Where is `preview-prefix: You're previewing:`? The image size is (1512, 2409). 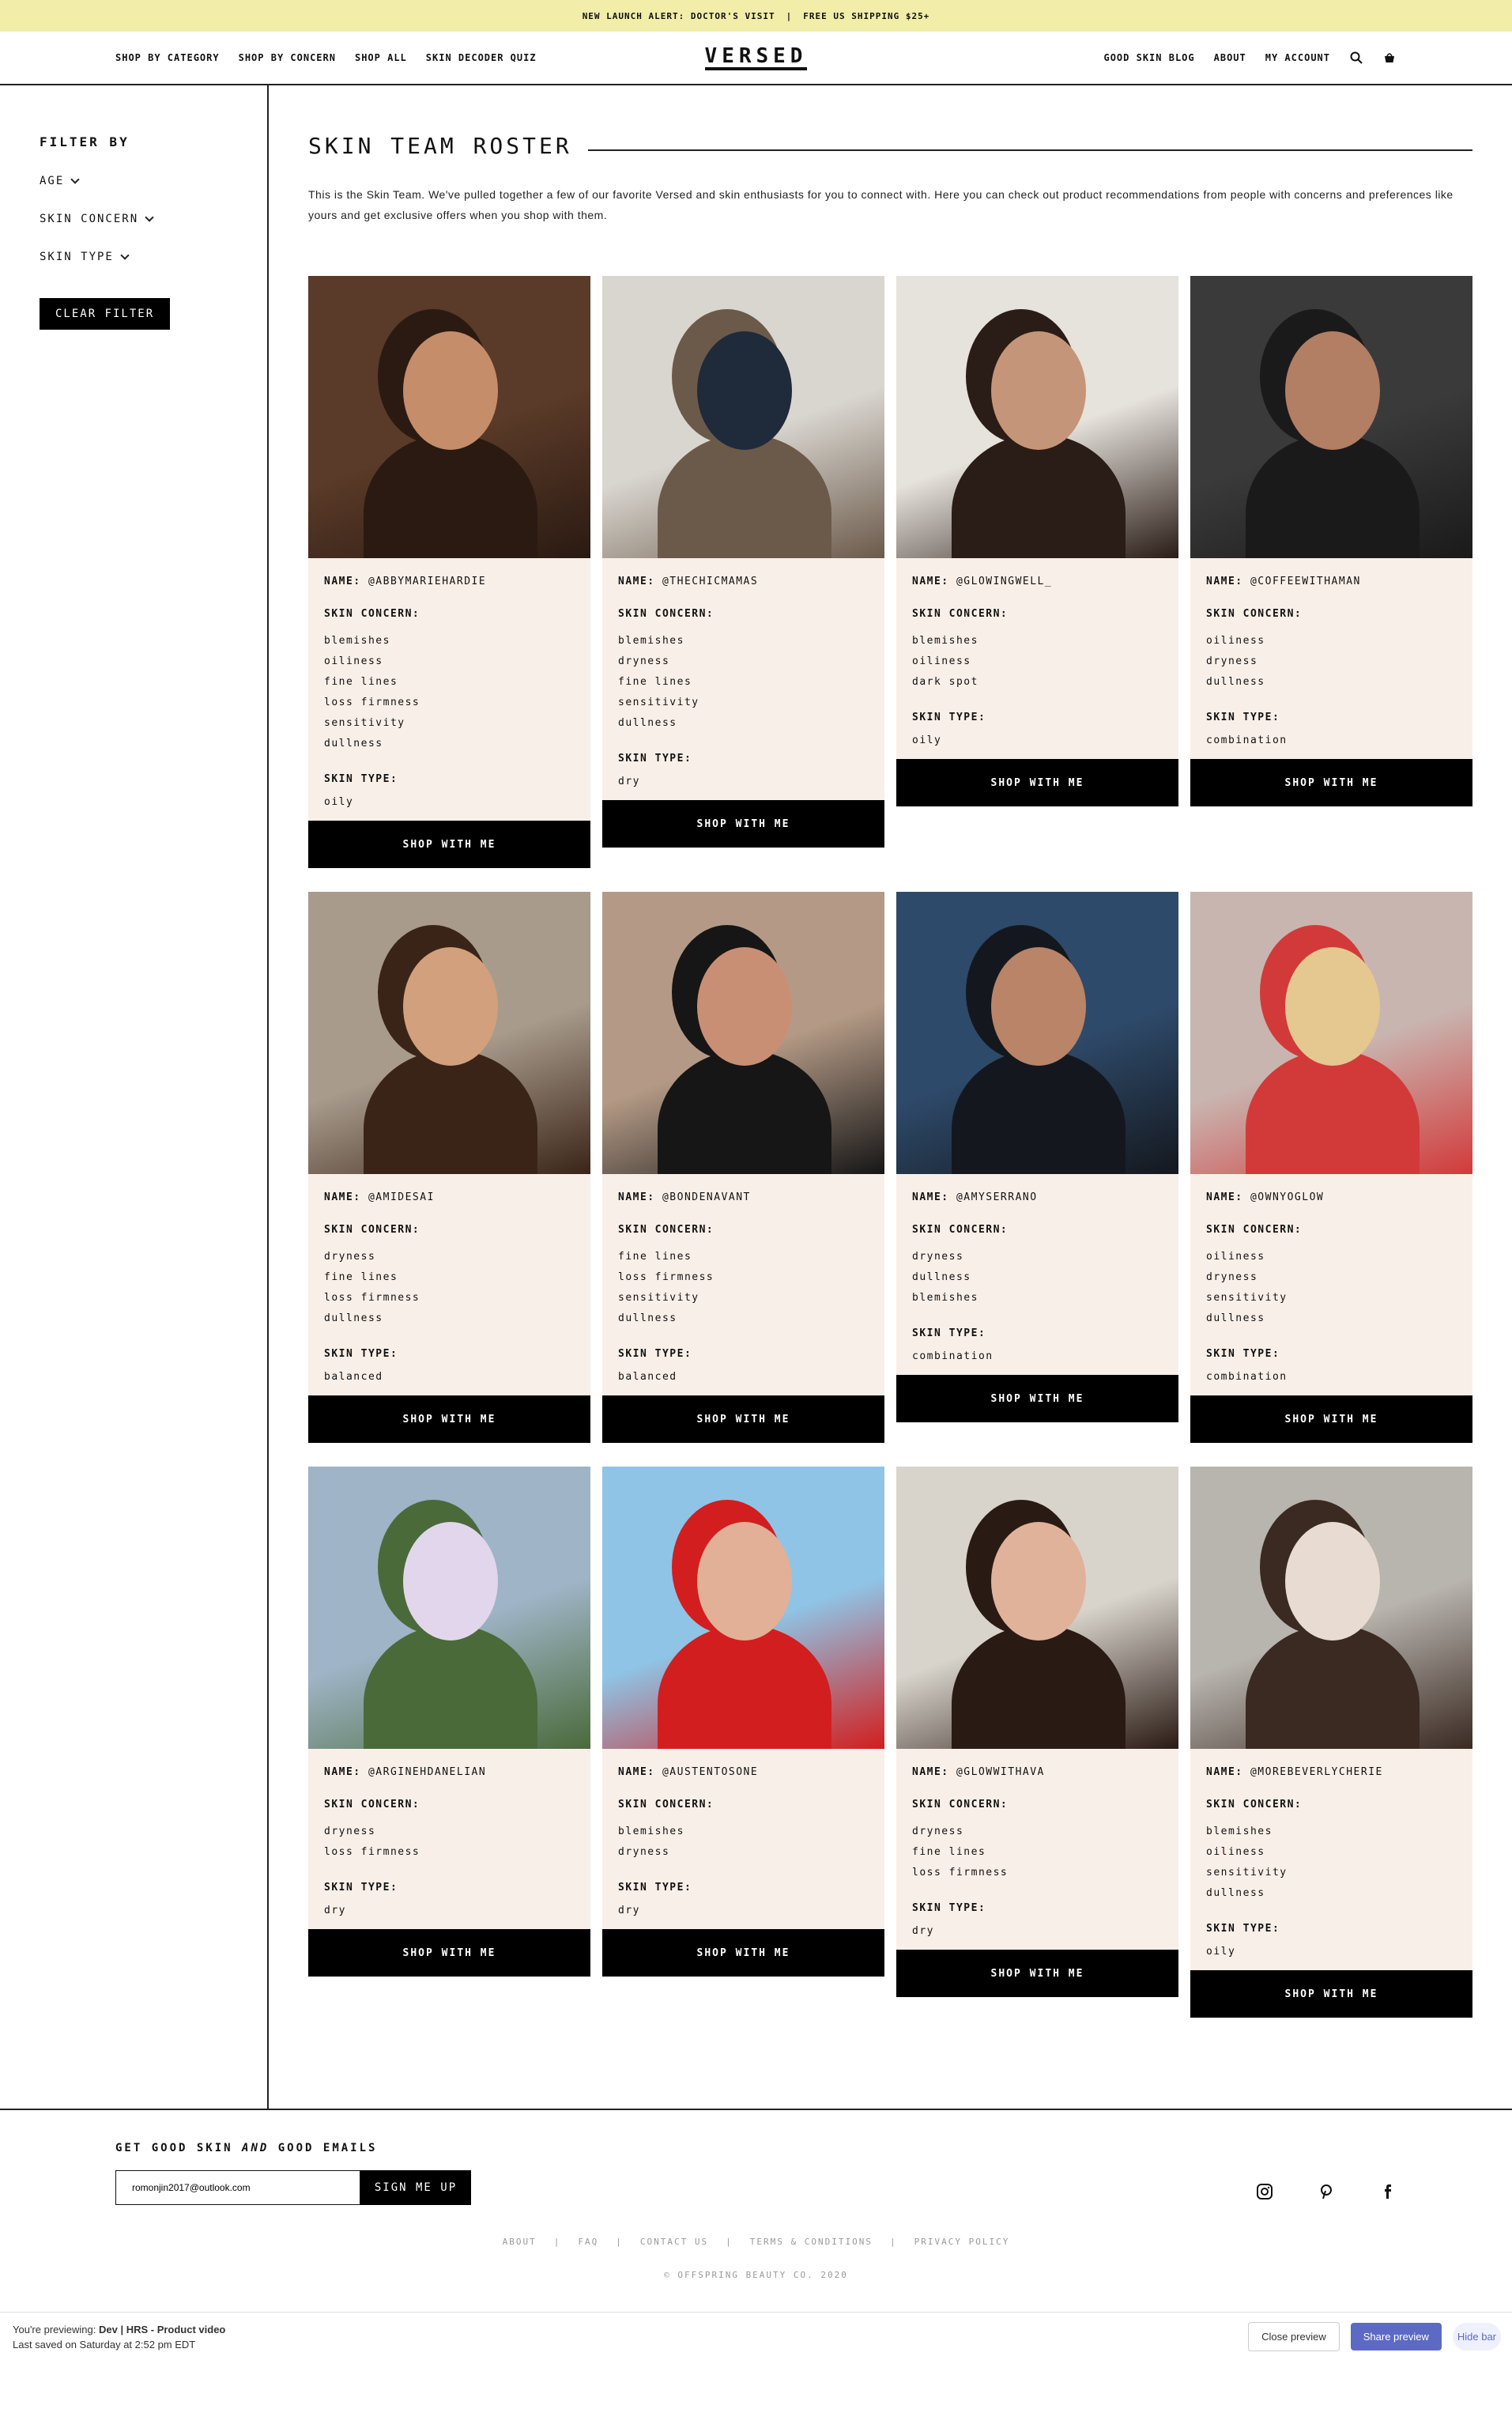 preview-prefix: You're previewing: is located at coordinates (54, 2329).